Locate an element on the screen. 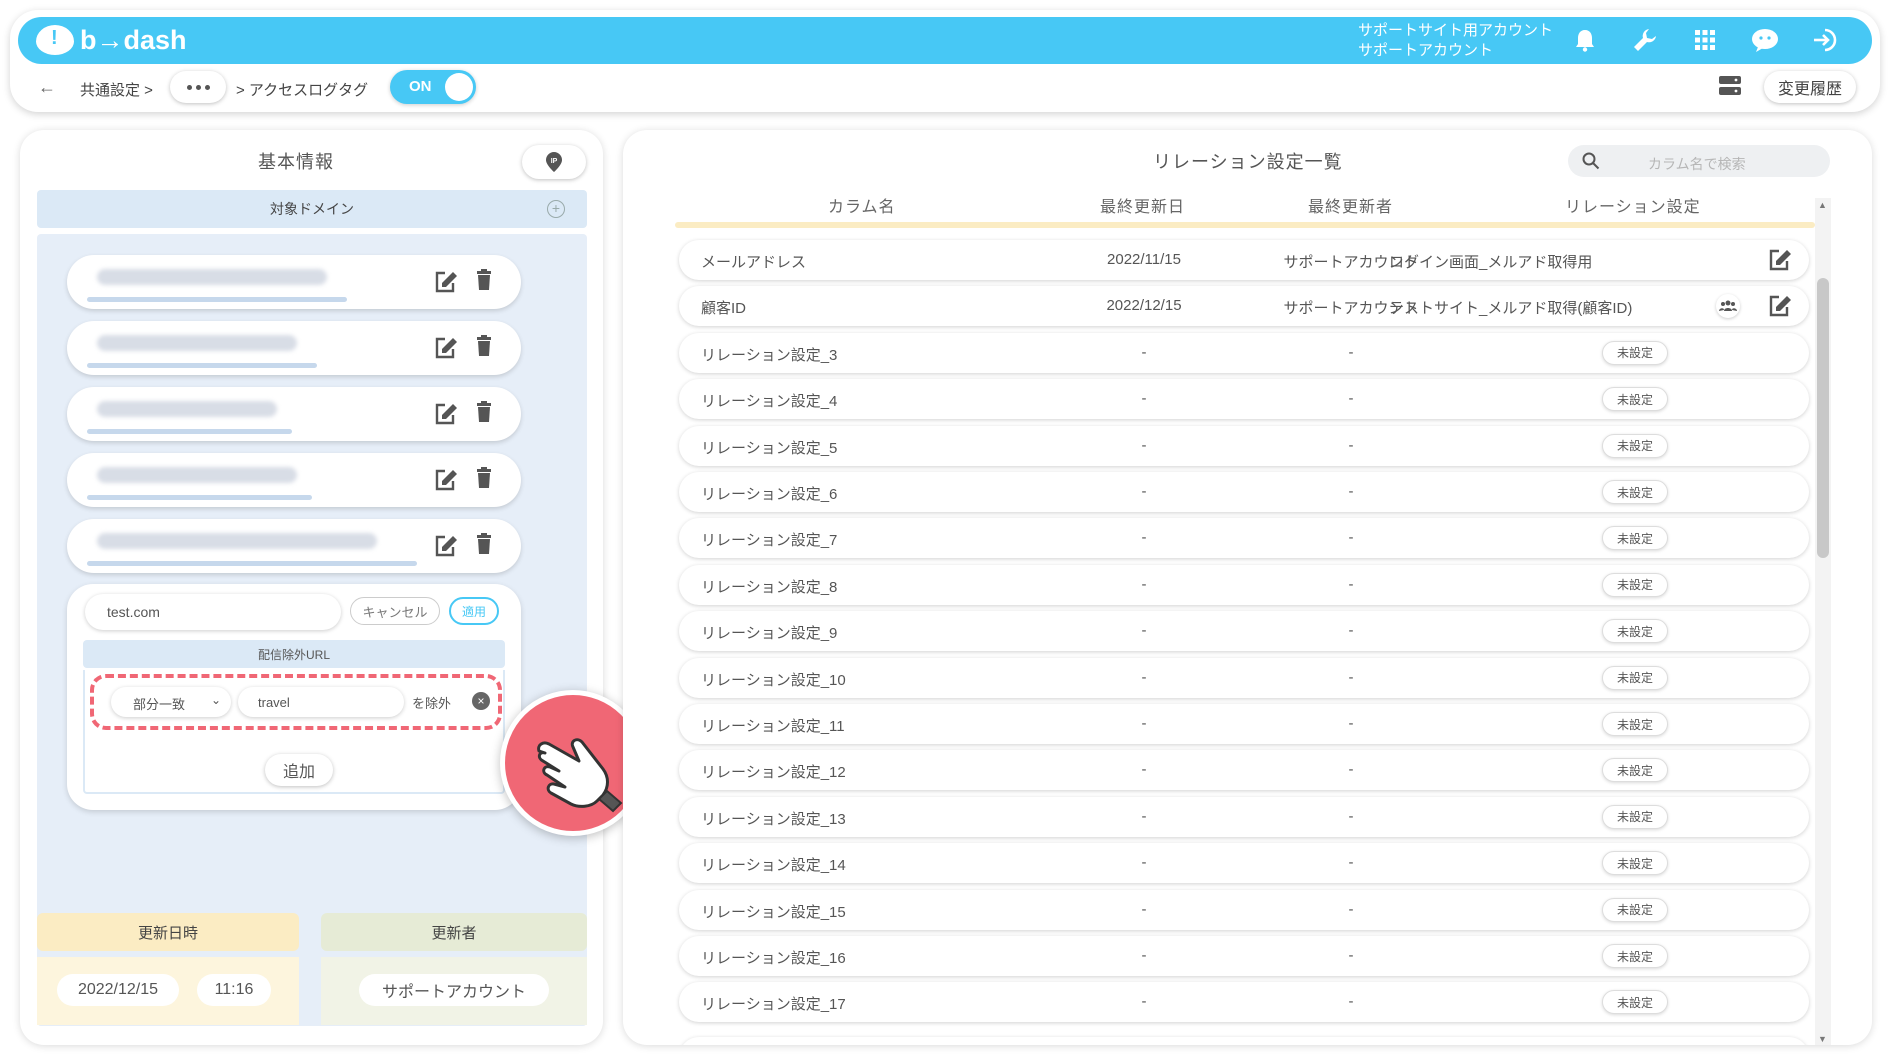 This screenshot has height=1063, width=1890. table-row: リレーション設定_4 - - 未設定 is located at coordinates (1244, 399).